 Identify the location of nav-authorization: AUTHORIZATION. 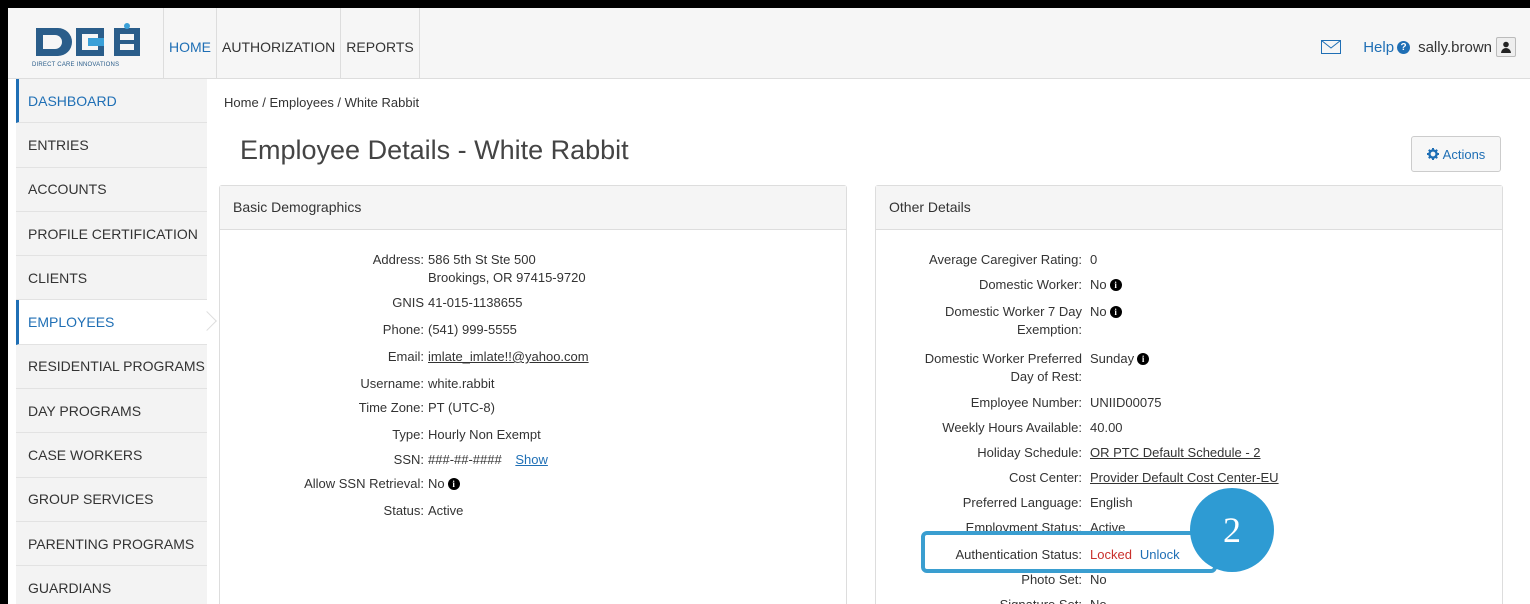
(279, 43).